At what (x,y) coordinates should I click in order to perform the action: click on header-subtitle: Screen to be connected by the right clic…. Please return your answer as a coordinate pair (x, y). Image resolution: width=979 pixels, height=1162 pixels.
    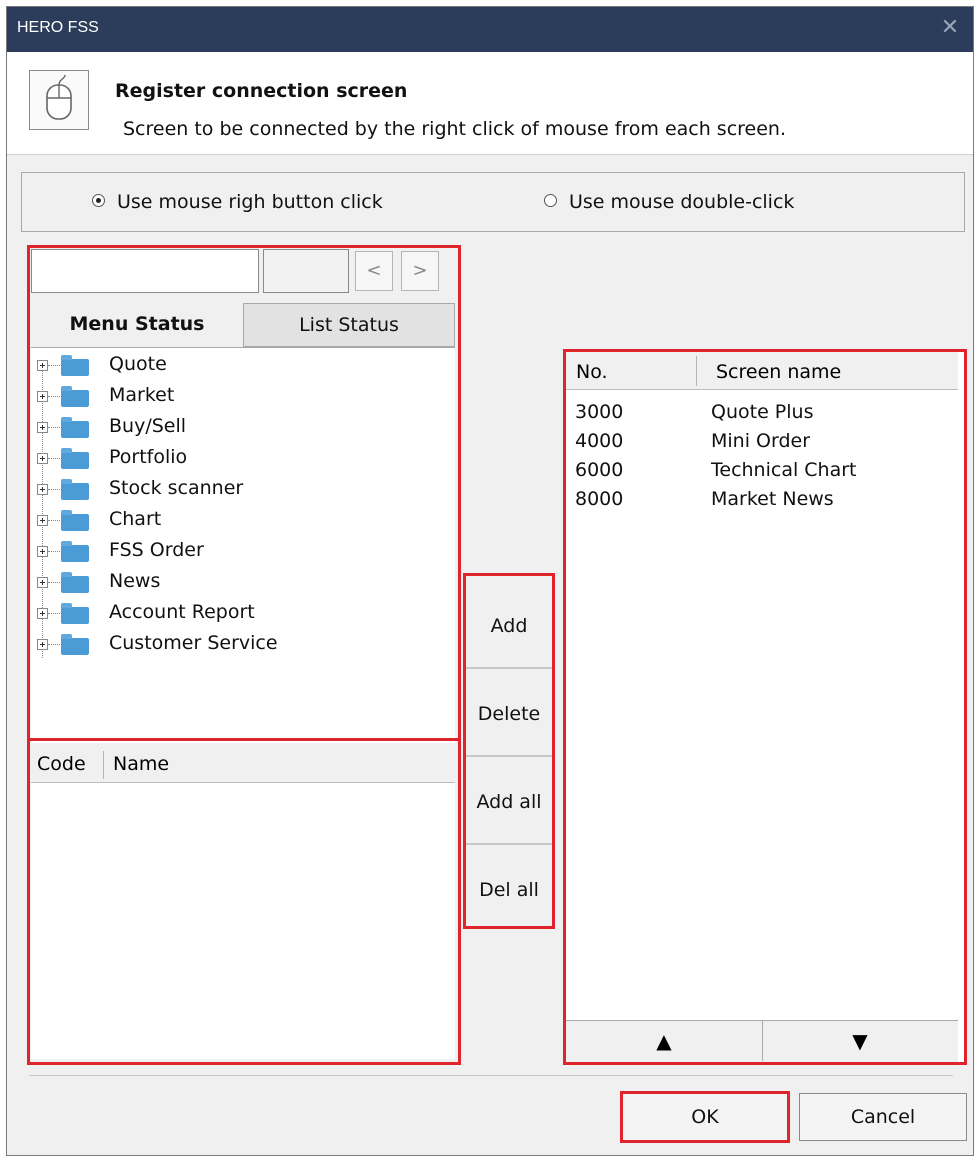
    Looking at the image, I should click on (455, 129).